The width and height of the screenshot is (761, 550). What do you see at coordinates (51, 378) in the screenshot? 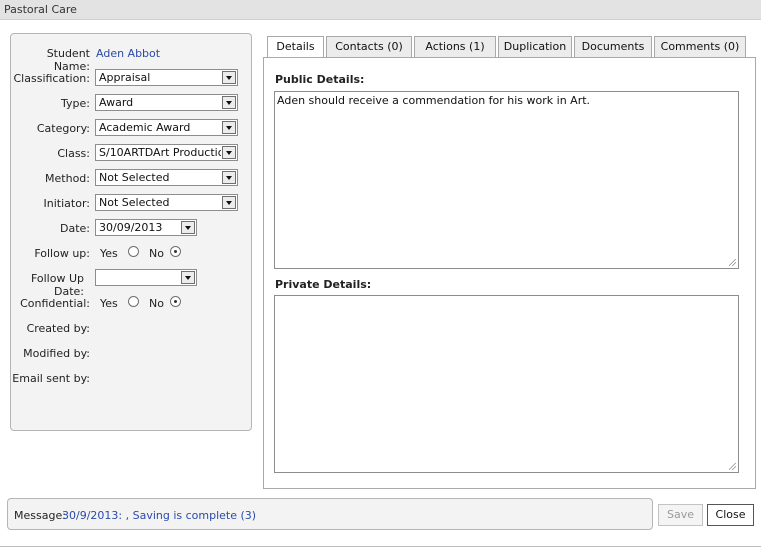
I see `email-sent-by-label: Email sent by:` at bounding box center [51, 378].